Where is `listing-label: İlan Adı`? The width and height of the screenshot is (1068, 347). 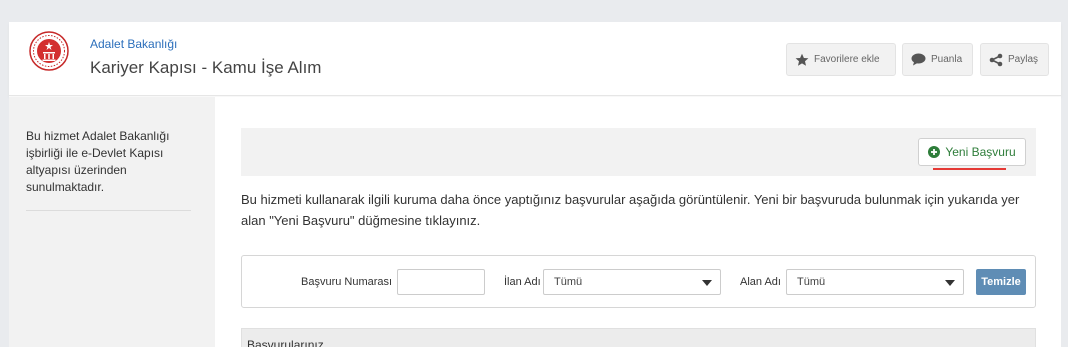 listing-label: İlan Adı is located at coordinates (522, 282).